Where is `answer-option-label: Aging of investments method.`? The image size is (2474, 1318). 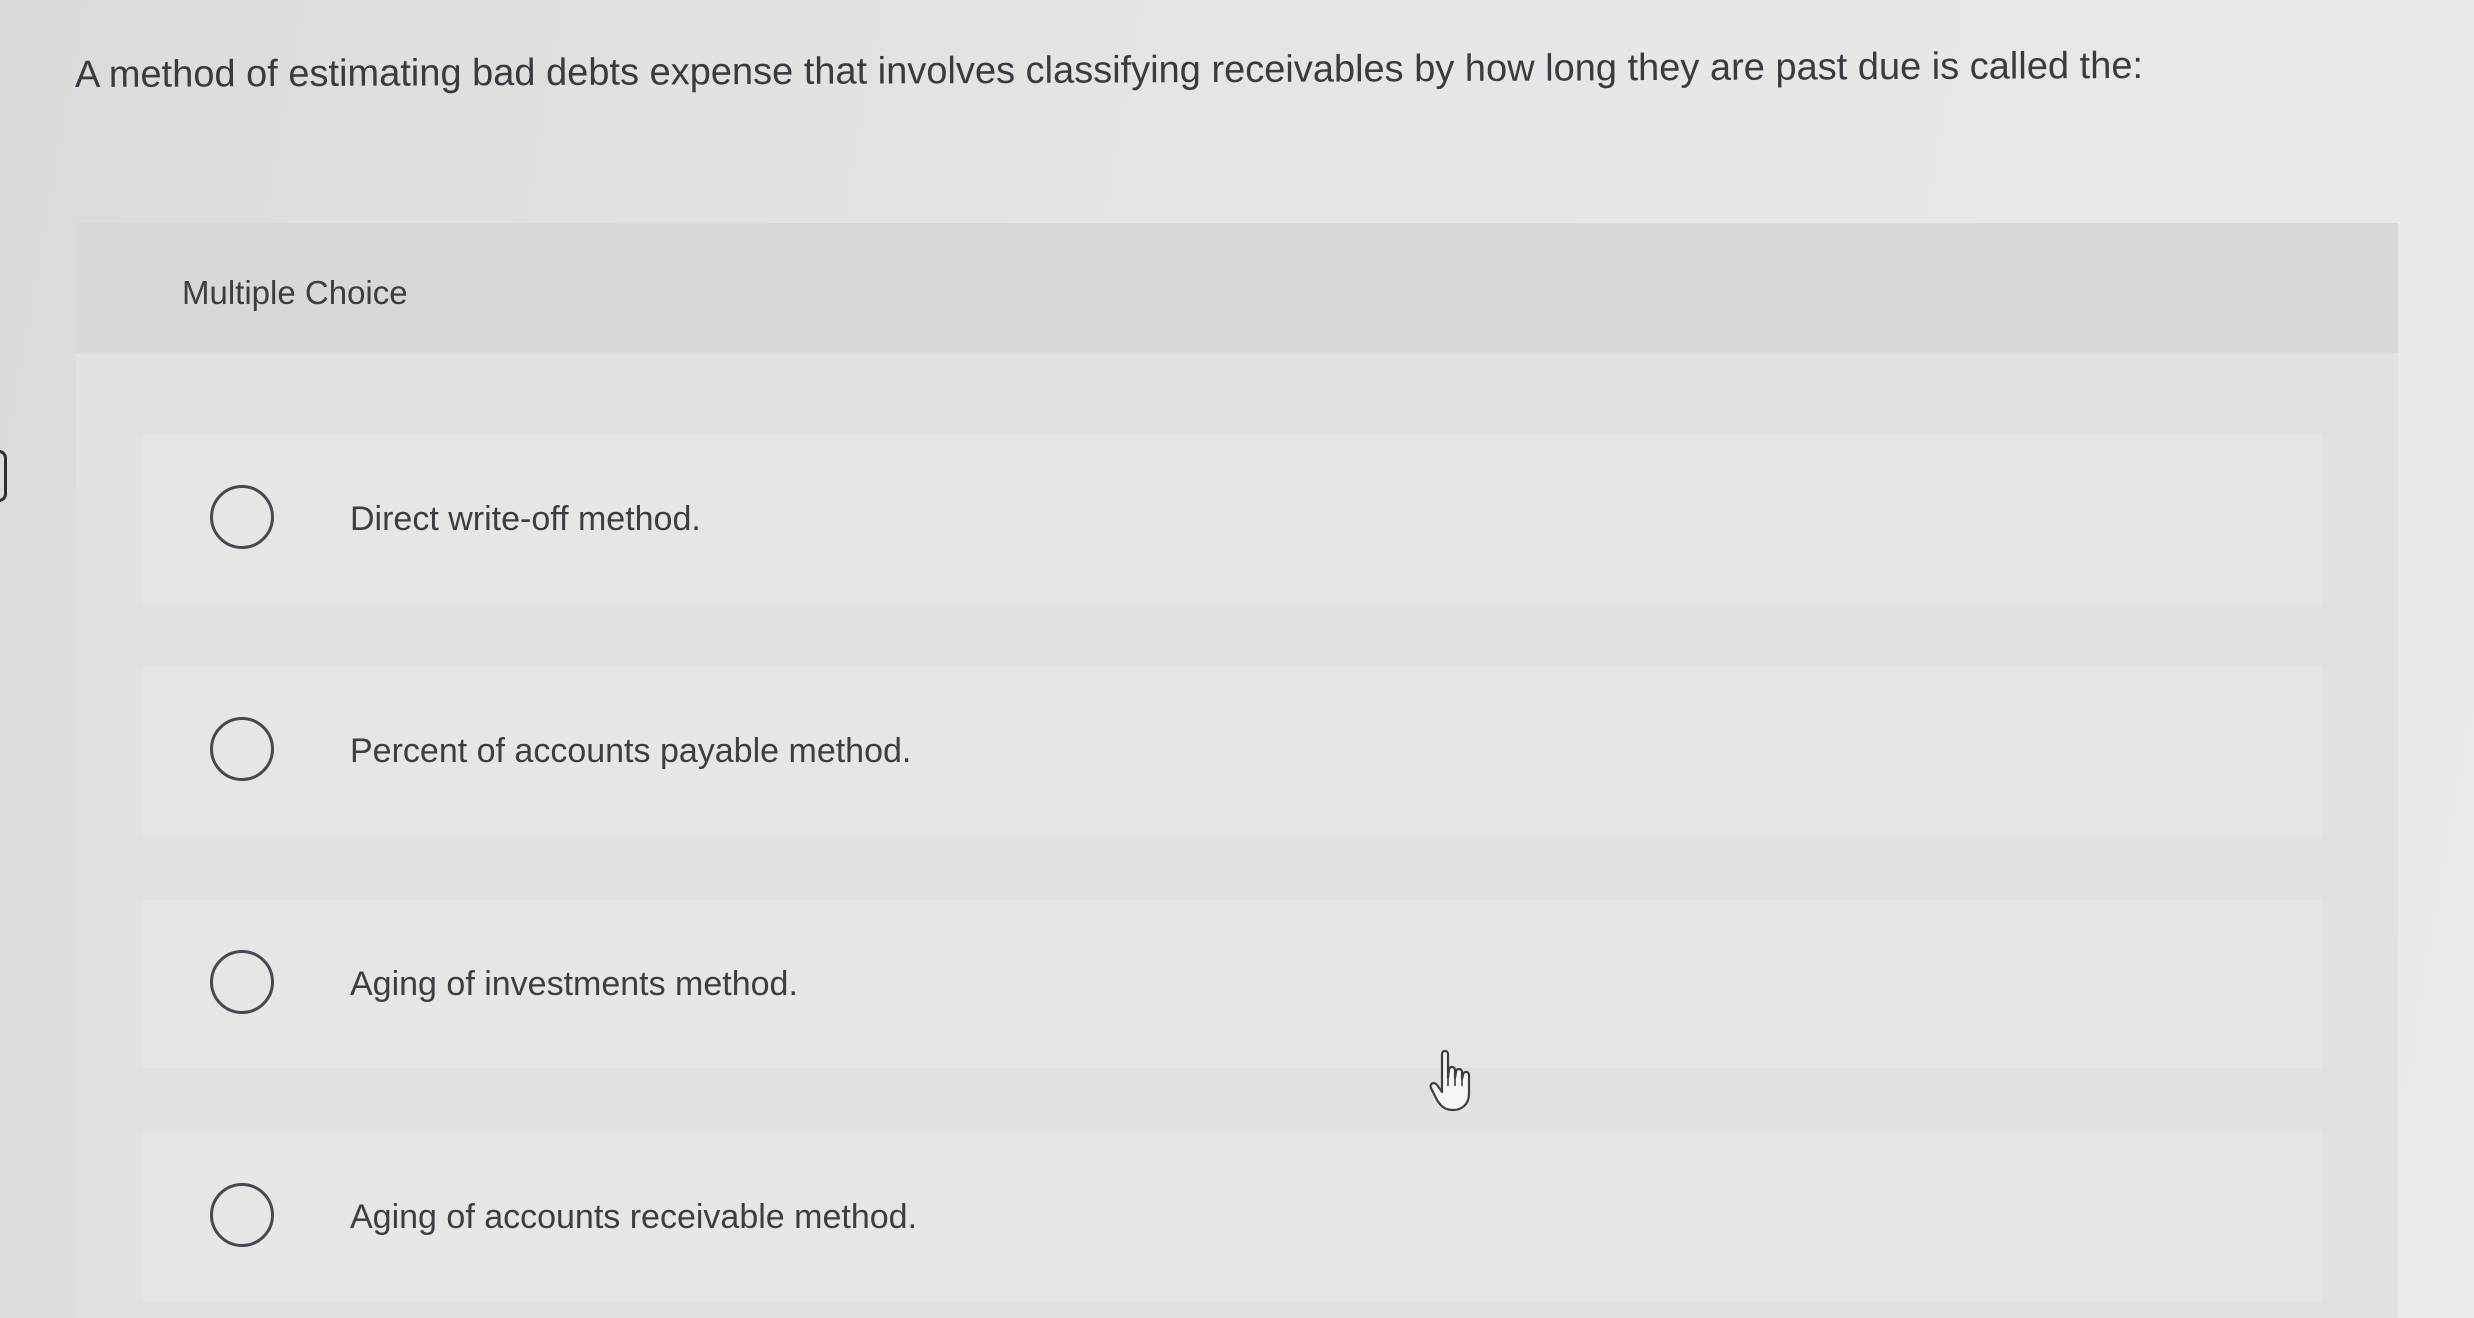 answer-option-label: Aging of investments method. is located at coordinates (574, 984).